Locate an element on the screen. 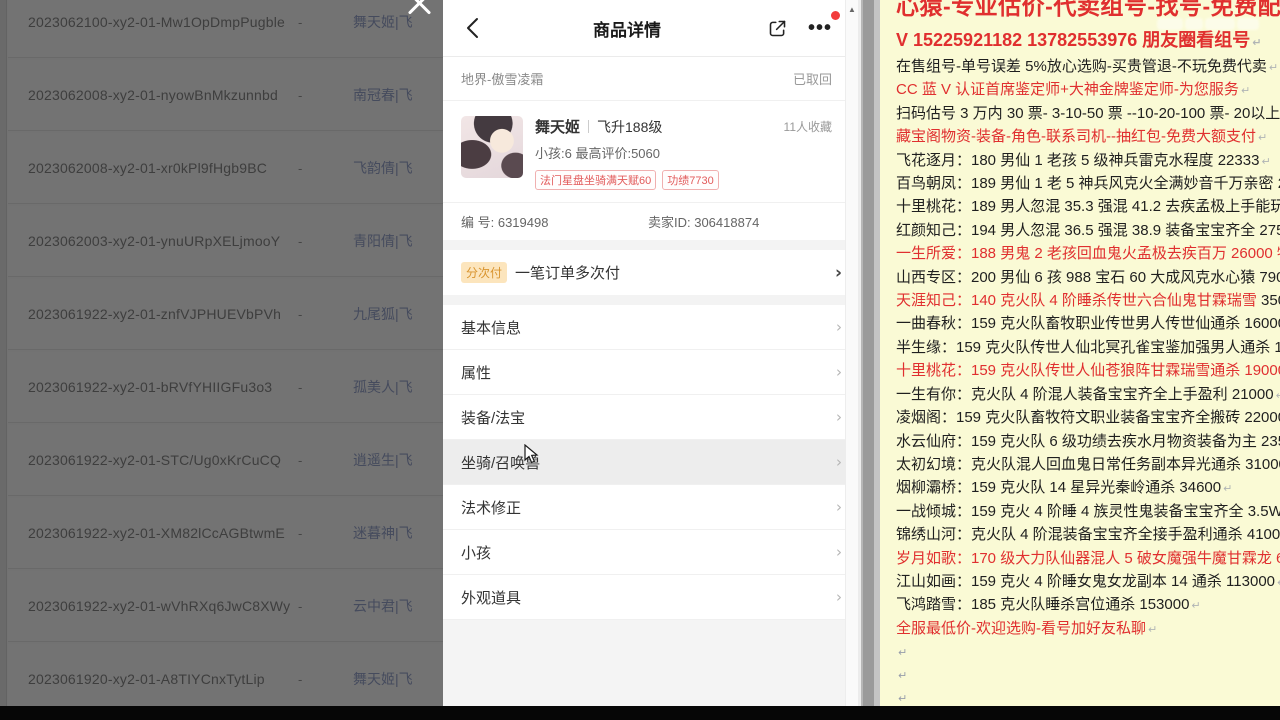  doc-text: 半生缘：159 克火队传世人仙北冥孔雀宝鉴加强男人通杀 18000 is located at coordinates (1088, 347).